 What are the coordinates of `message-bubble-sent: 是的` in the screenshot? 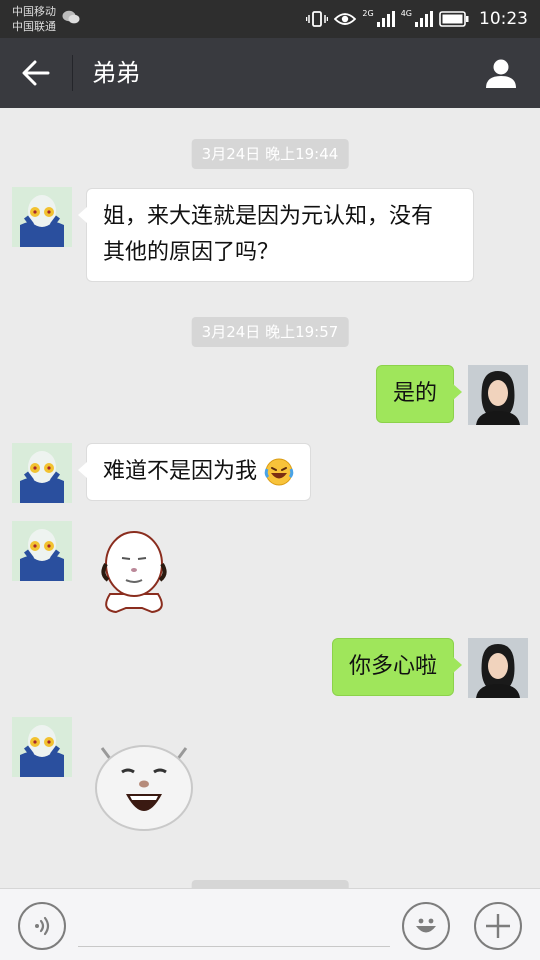 It's located at (419, 394).